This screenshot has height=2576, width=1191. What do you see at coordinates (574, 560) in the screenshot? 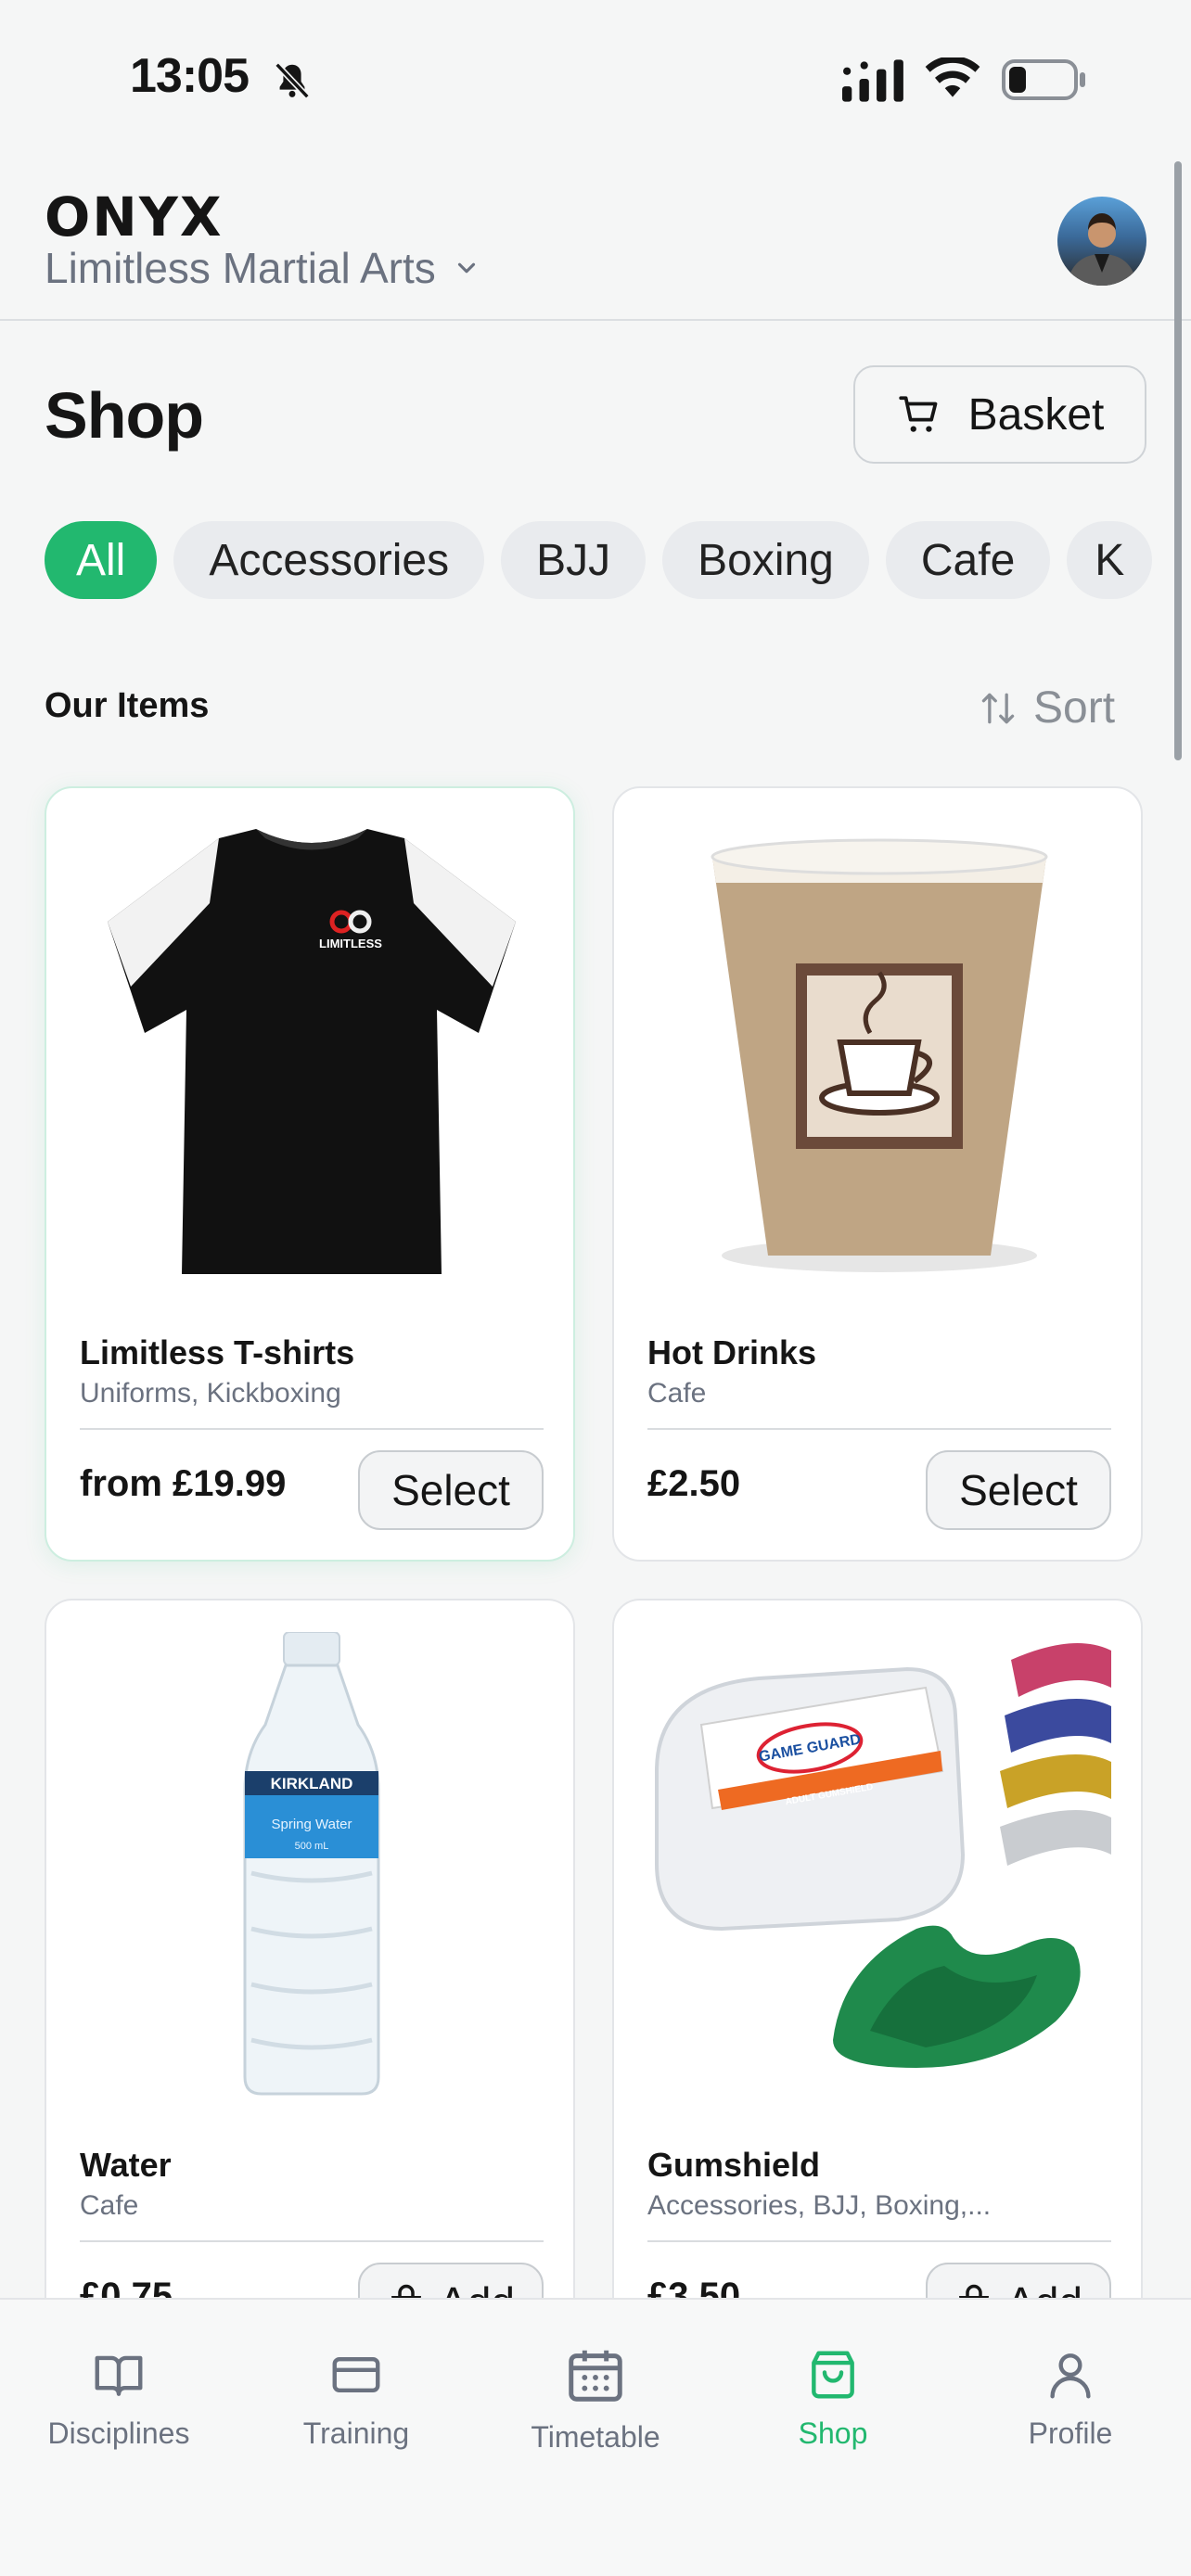
I see `category-chip-bjj: BJJ` at bounding box center [574, 560].